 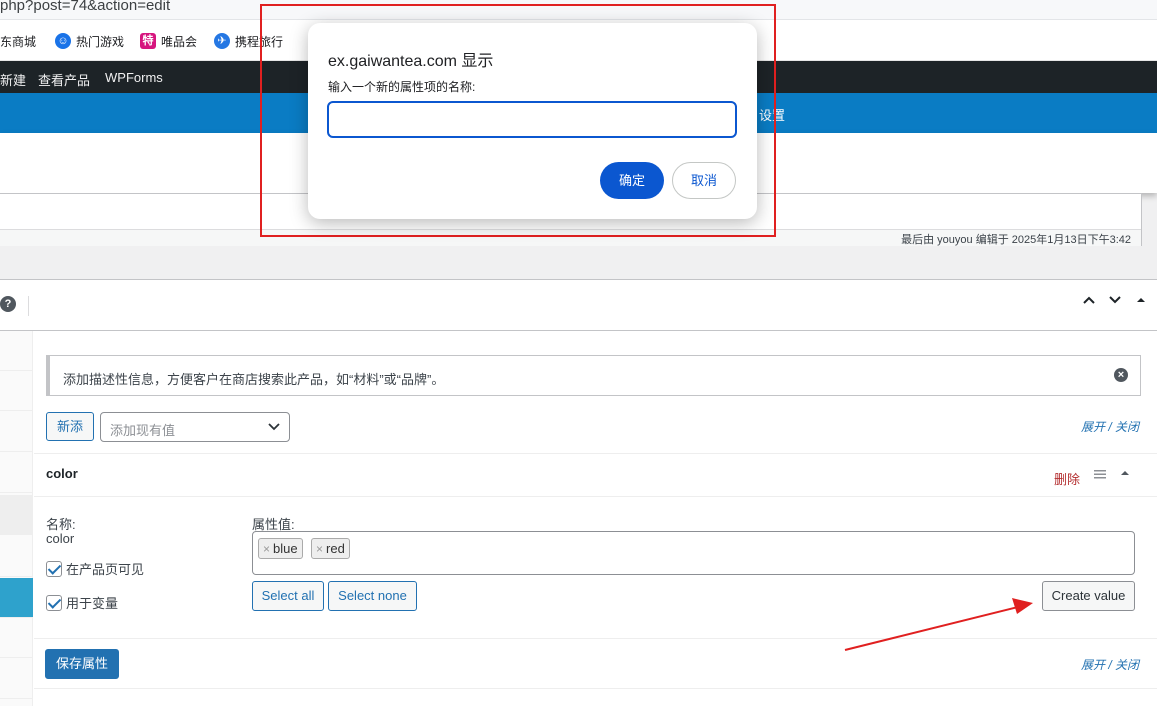 I want to click on value-token-label: red, so click(x=335, y=548).